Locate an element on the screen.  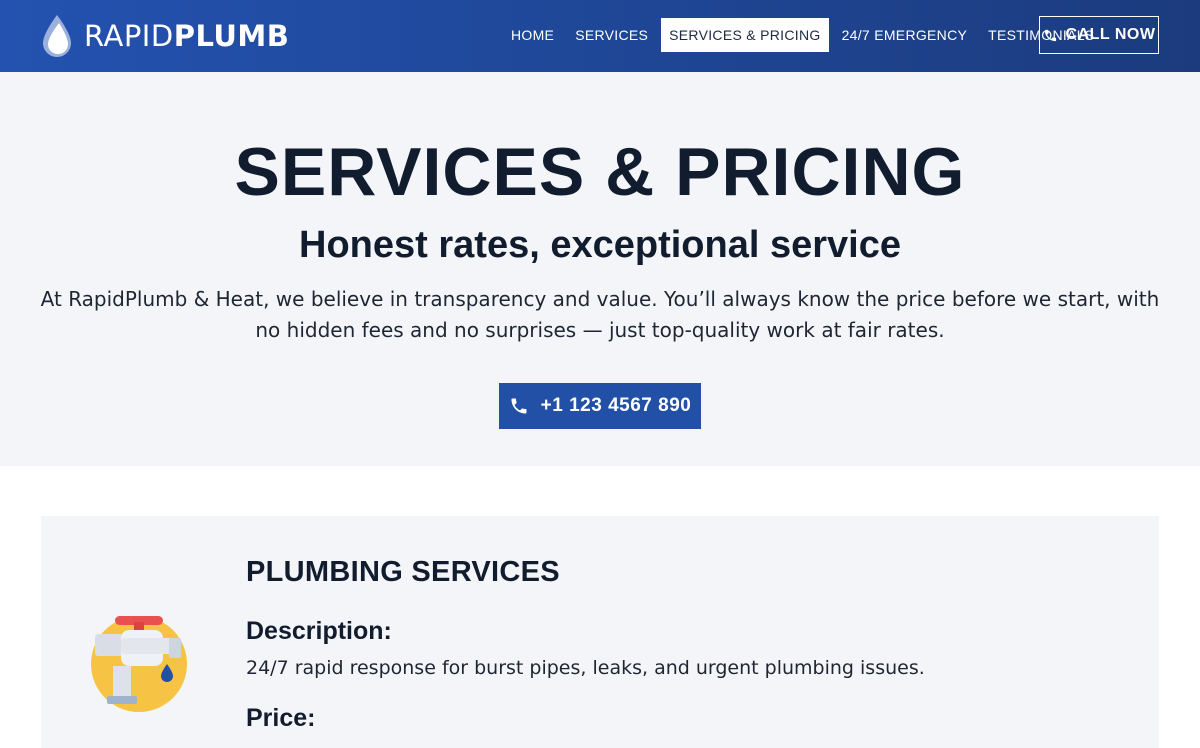
brand-name-bold: PLUMB is located at coordinates (231, 36).